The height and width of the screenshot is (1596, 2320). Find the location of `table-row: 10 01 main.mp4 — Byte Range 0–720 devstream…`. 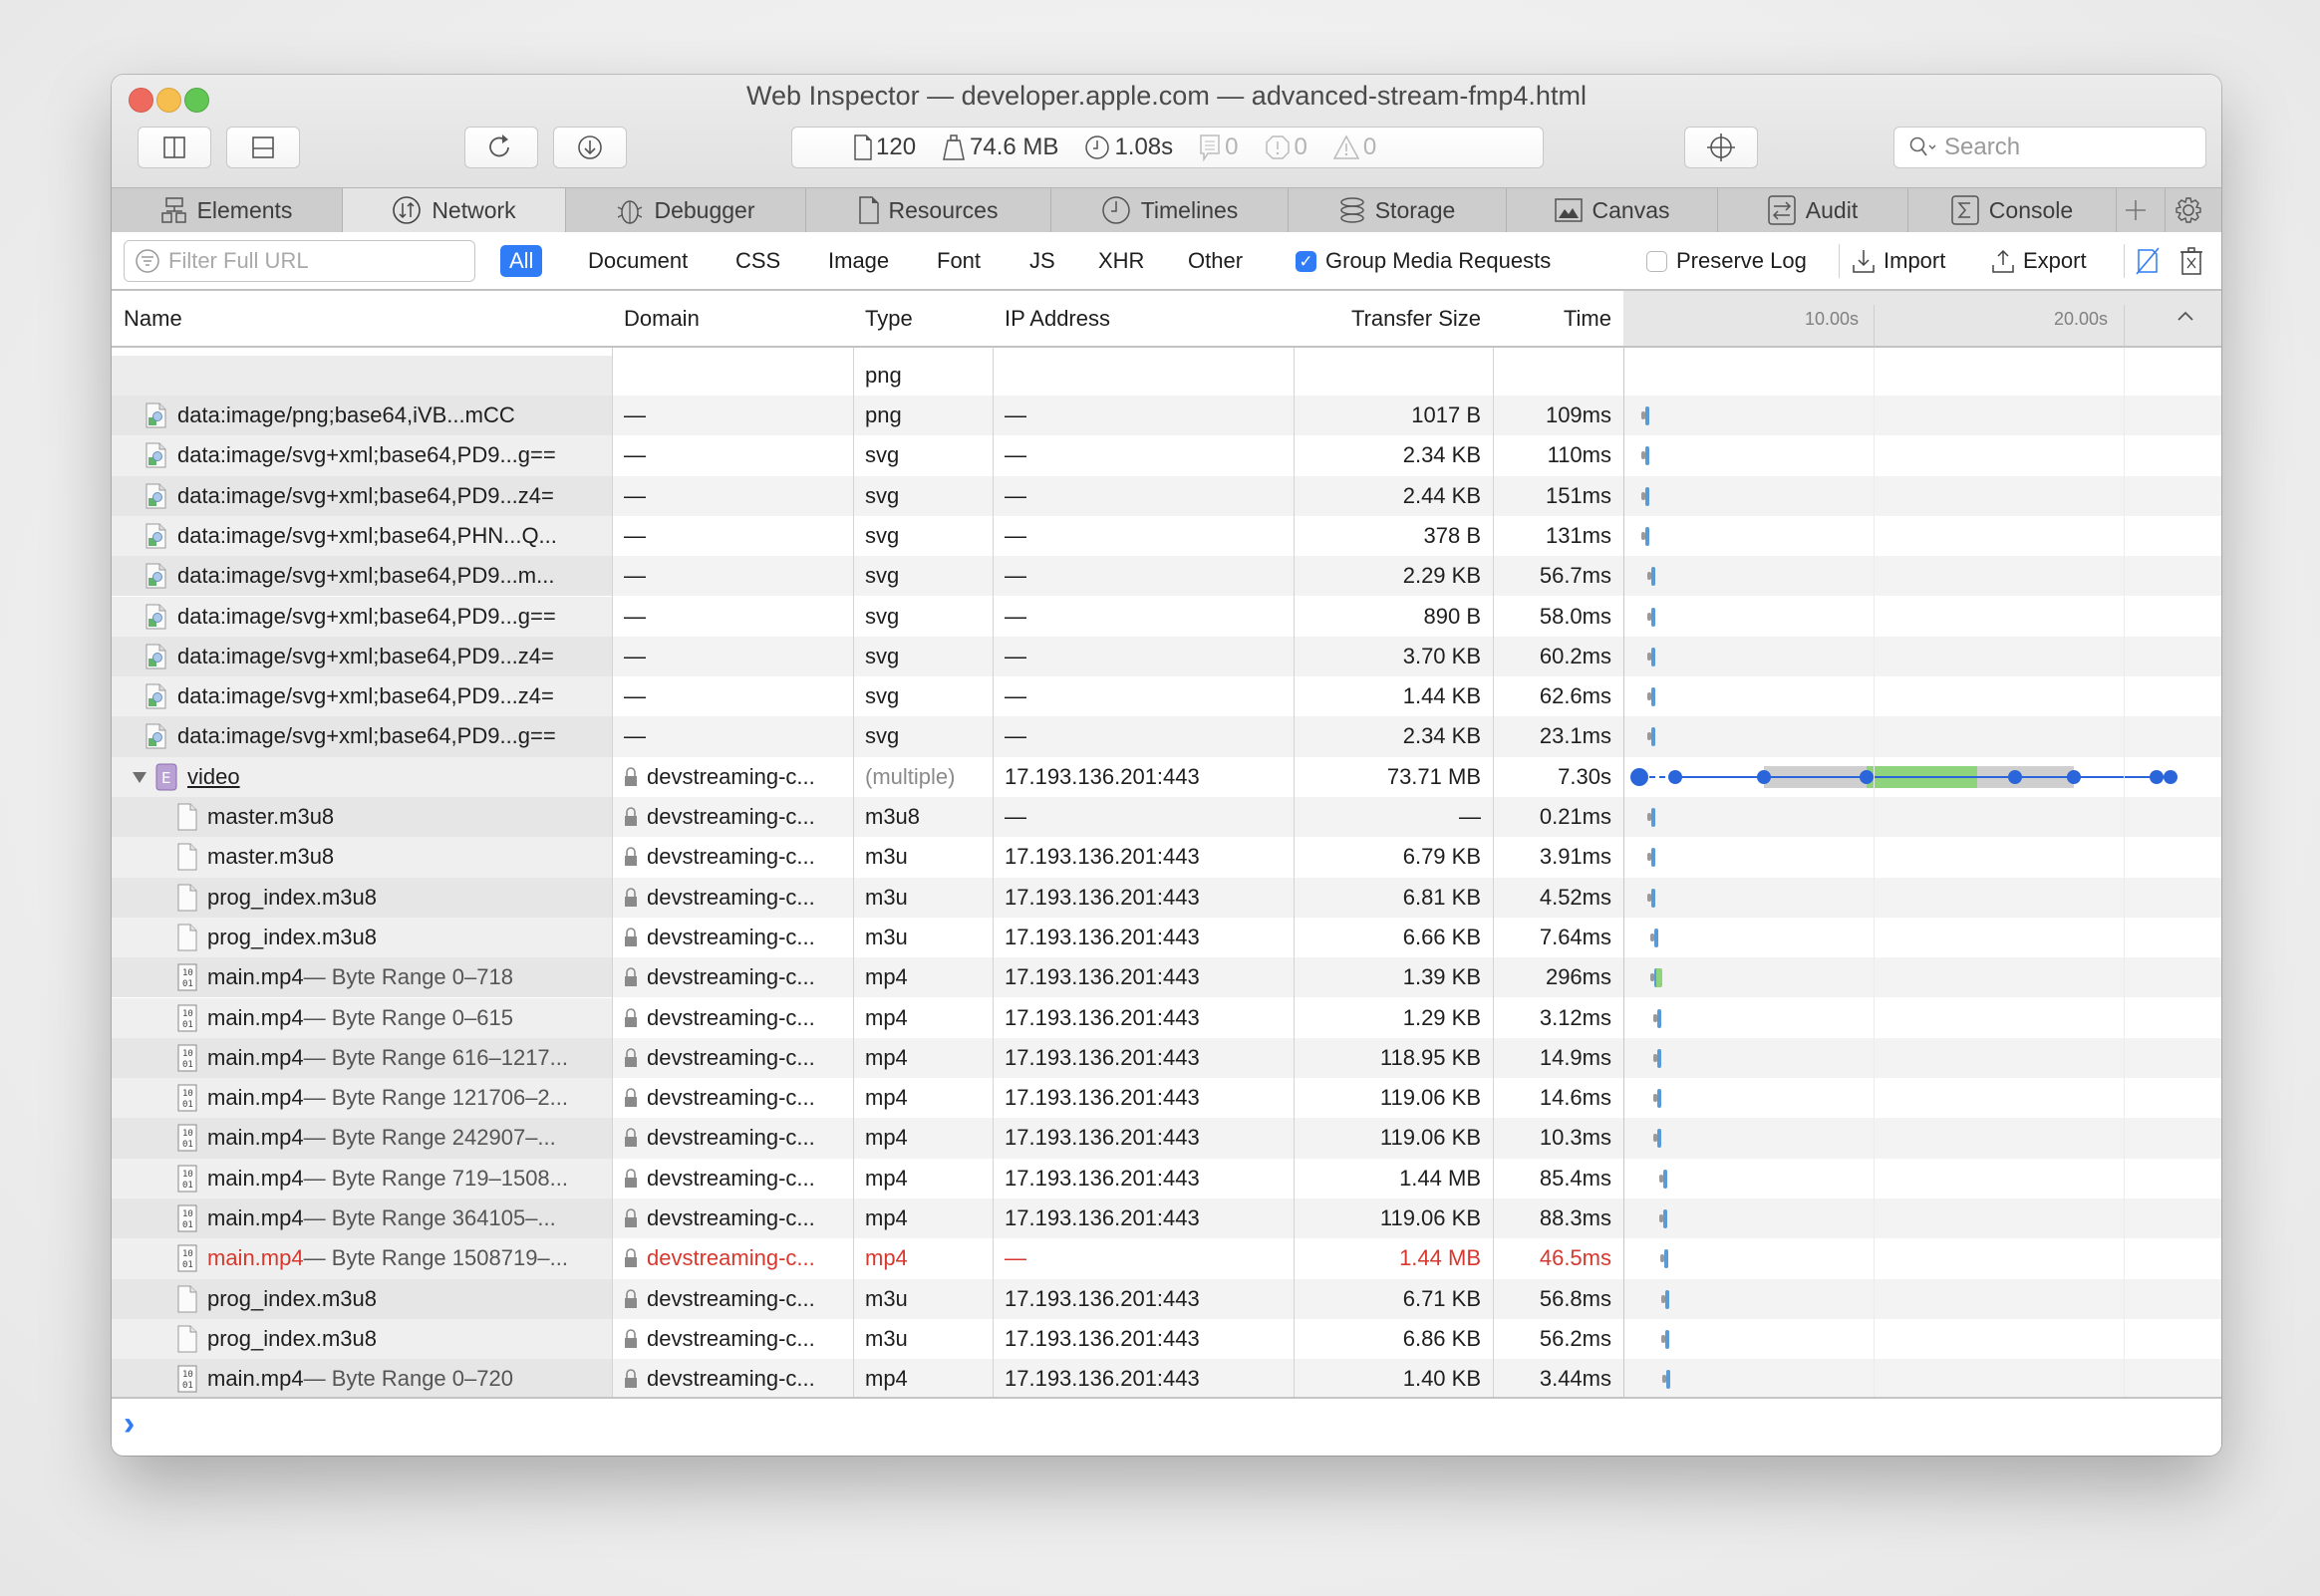

table-row: 10 01 main.mp4 — Byte Range 0–720 devstream… is located at coordinates (1166, 1378).